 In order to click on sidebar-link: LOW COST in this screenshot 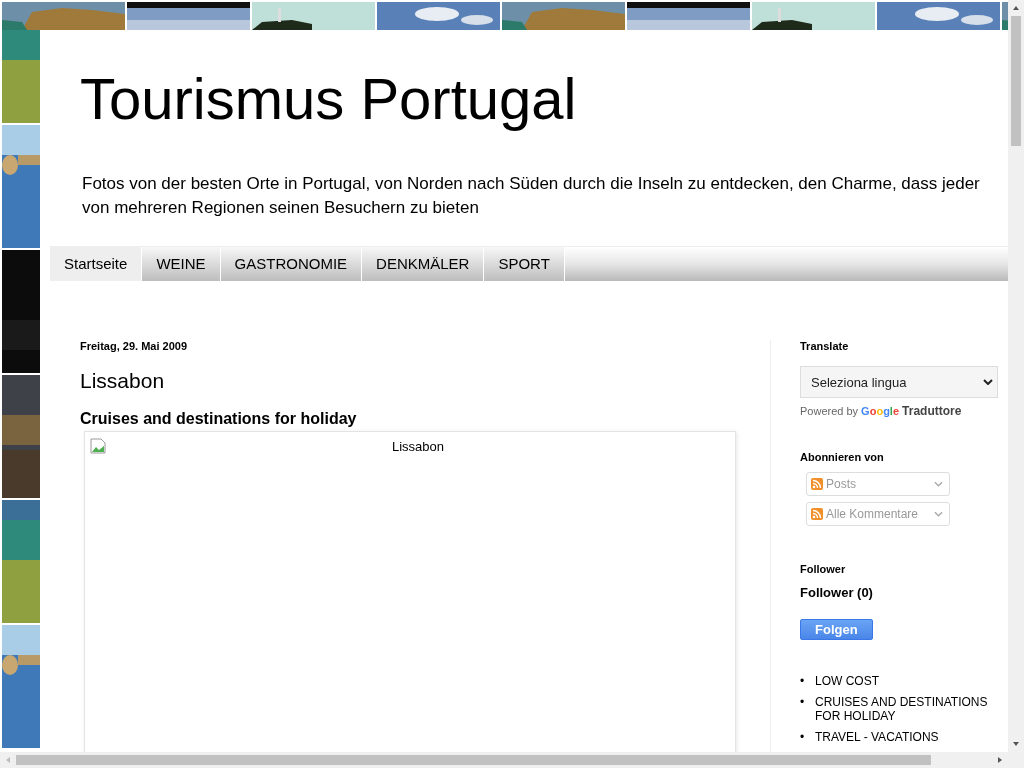, I will do `click(906, 681)`.